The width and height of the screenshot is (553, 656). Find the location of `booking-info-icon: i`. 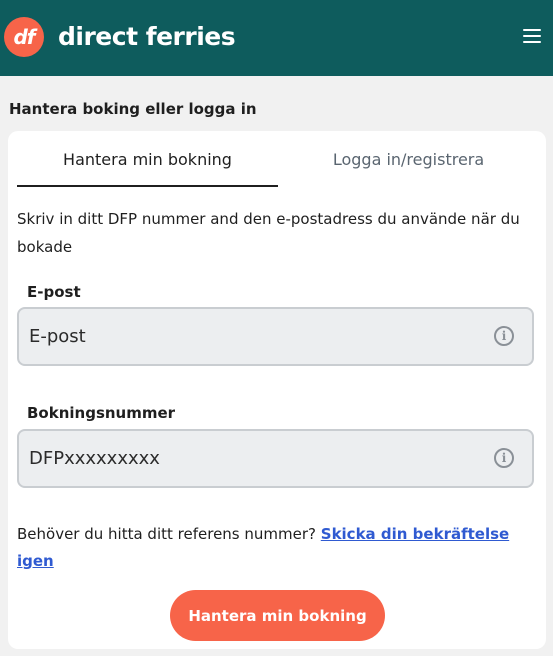

booking-info-icon: i is located at coordinates (504, 458).